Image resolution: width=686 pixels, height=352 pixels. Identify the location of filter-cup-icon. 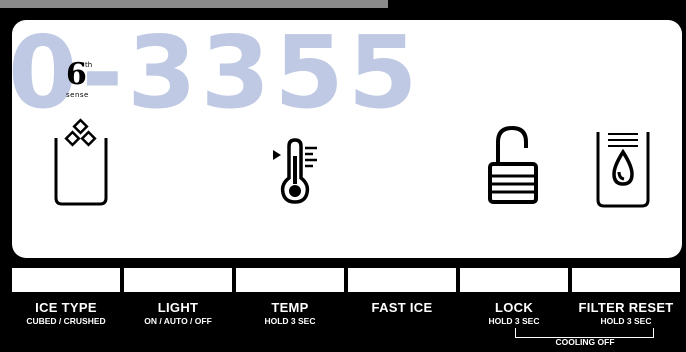
(623, 170).